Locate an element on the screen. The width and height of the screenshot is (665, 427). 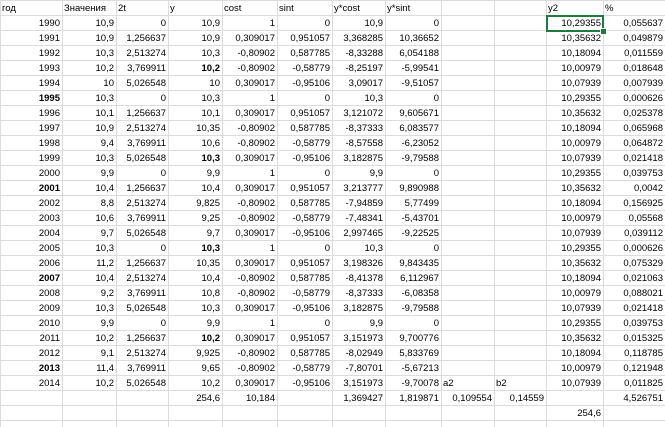
cell-percent: 0,05568 is located at coordinates (634, 218).